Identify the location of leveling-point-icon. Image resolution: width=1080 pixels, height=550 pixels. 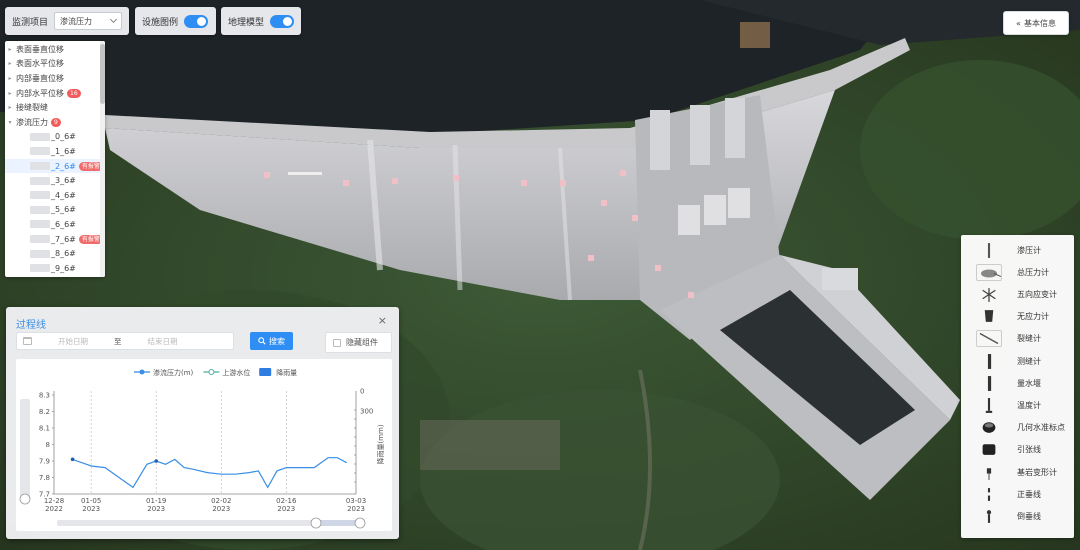
(989, 427).